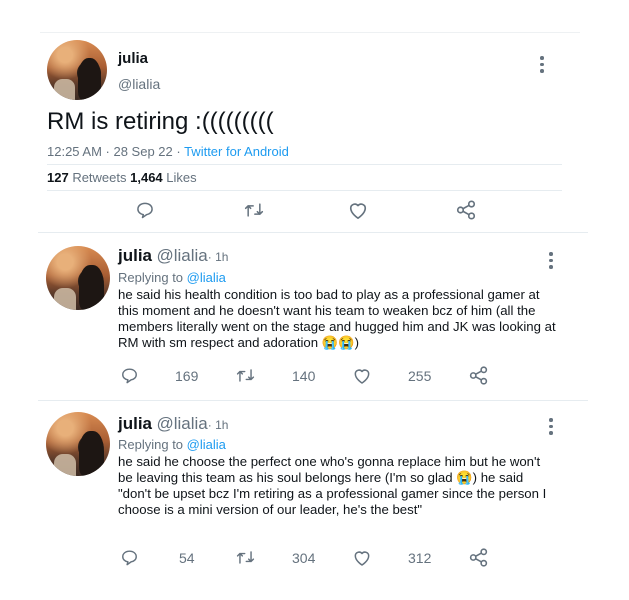 Image resolution: width=629 pixels, height=600 pixels. What do you see at coordinates (310, 32) in the screenshot?
I see `top-divider` at bounding box center [310, 32].